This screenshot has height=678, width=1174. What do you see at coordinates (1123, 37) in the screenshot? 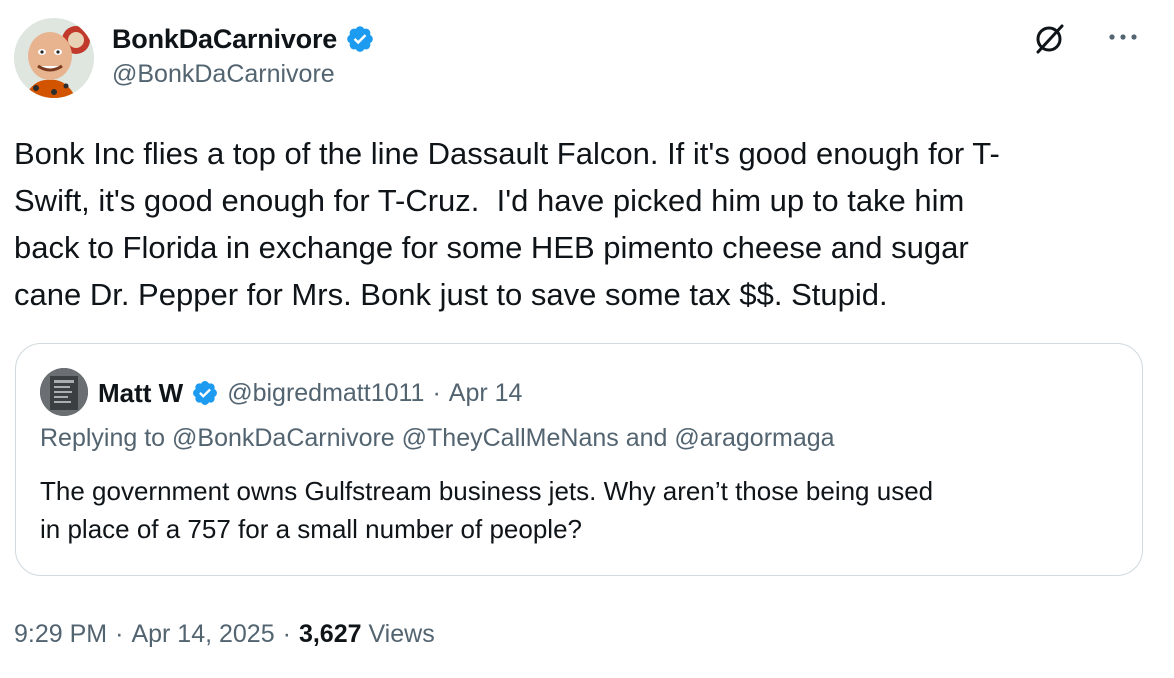
I see `more-options-icon` at bounding box center [1123, 37].